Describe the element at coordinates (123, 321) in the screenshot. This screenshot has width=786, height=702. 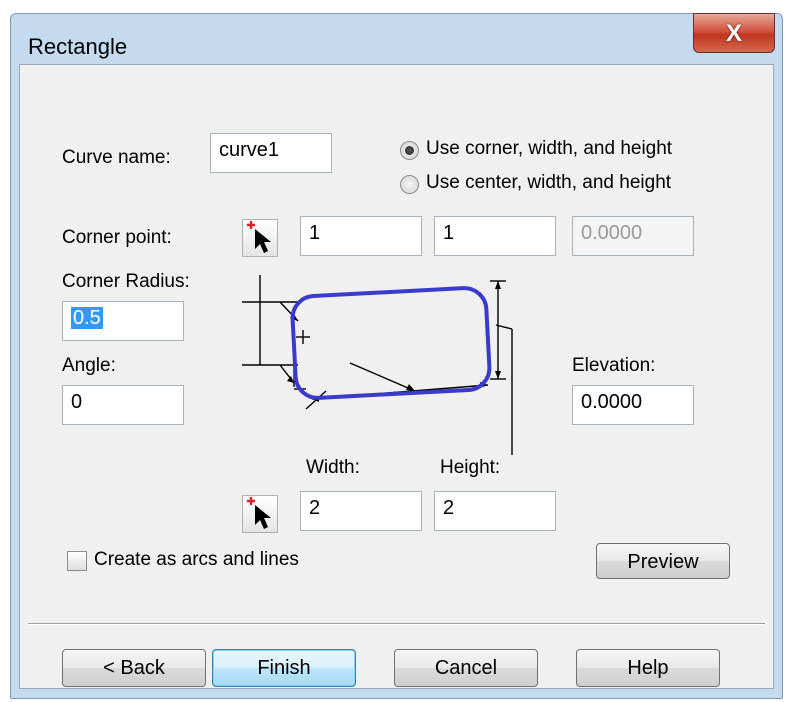
I see `corner-radius-input: 0.5` at that location.